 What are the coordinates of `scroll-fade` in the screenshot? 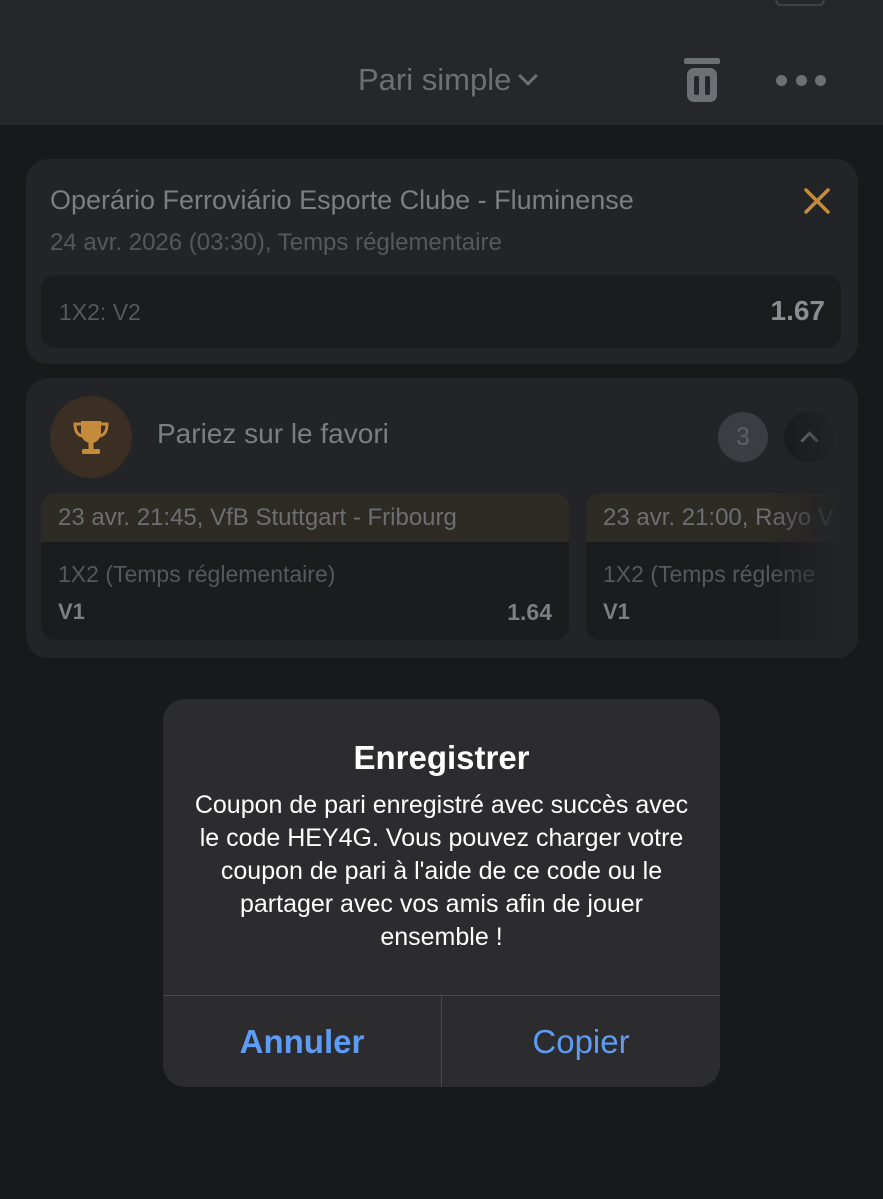 It's located at (813, 518).